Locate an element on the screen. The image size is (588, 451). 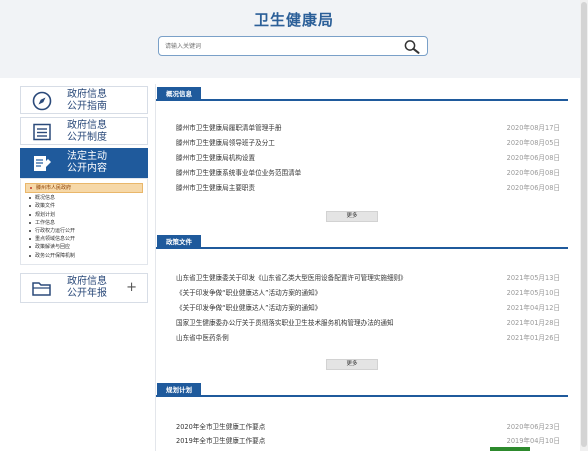
item-date: 2021年01月26日 is located at coordinates (533, 338).